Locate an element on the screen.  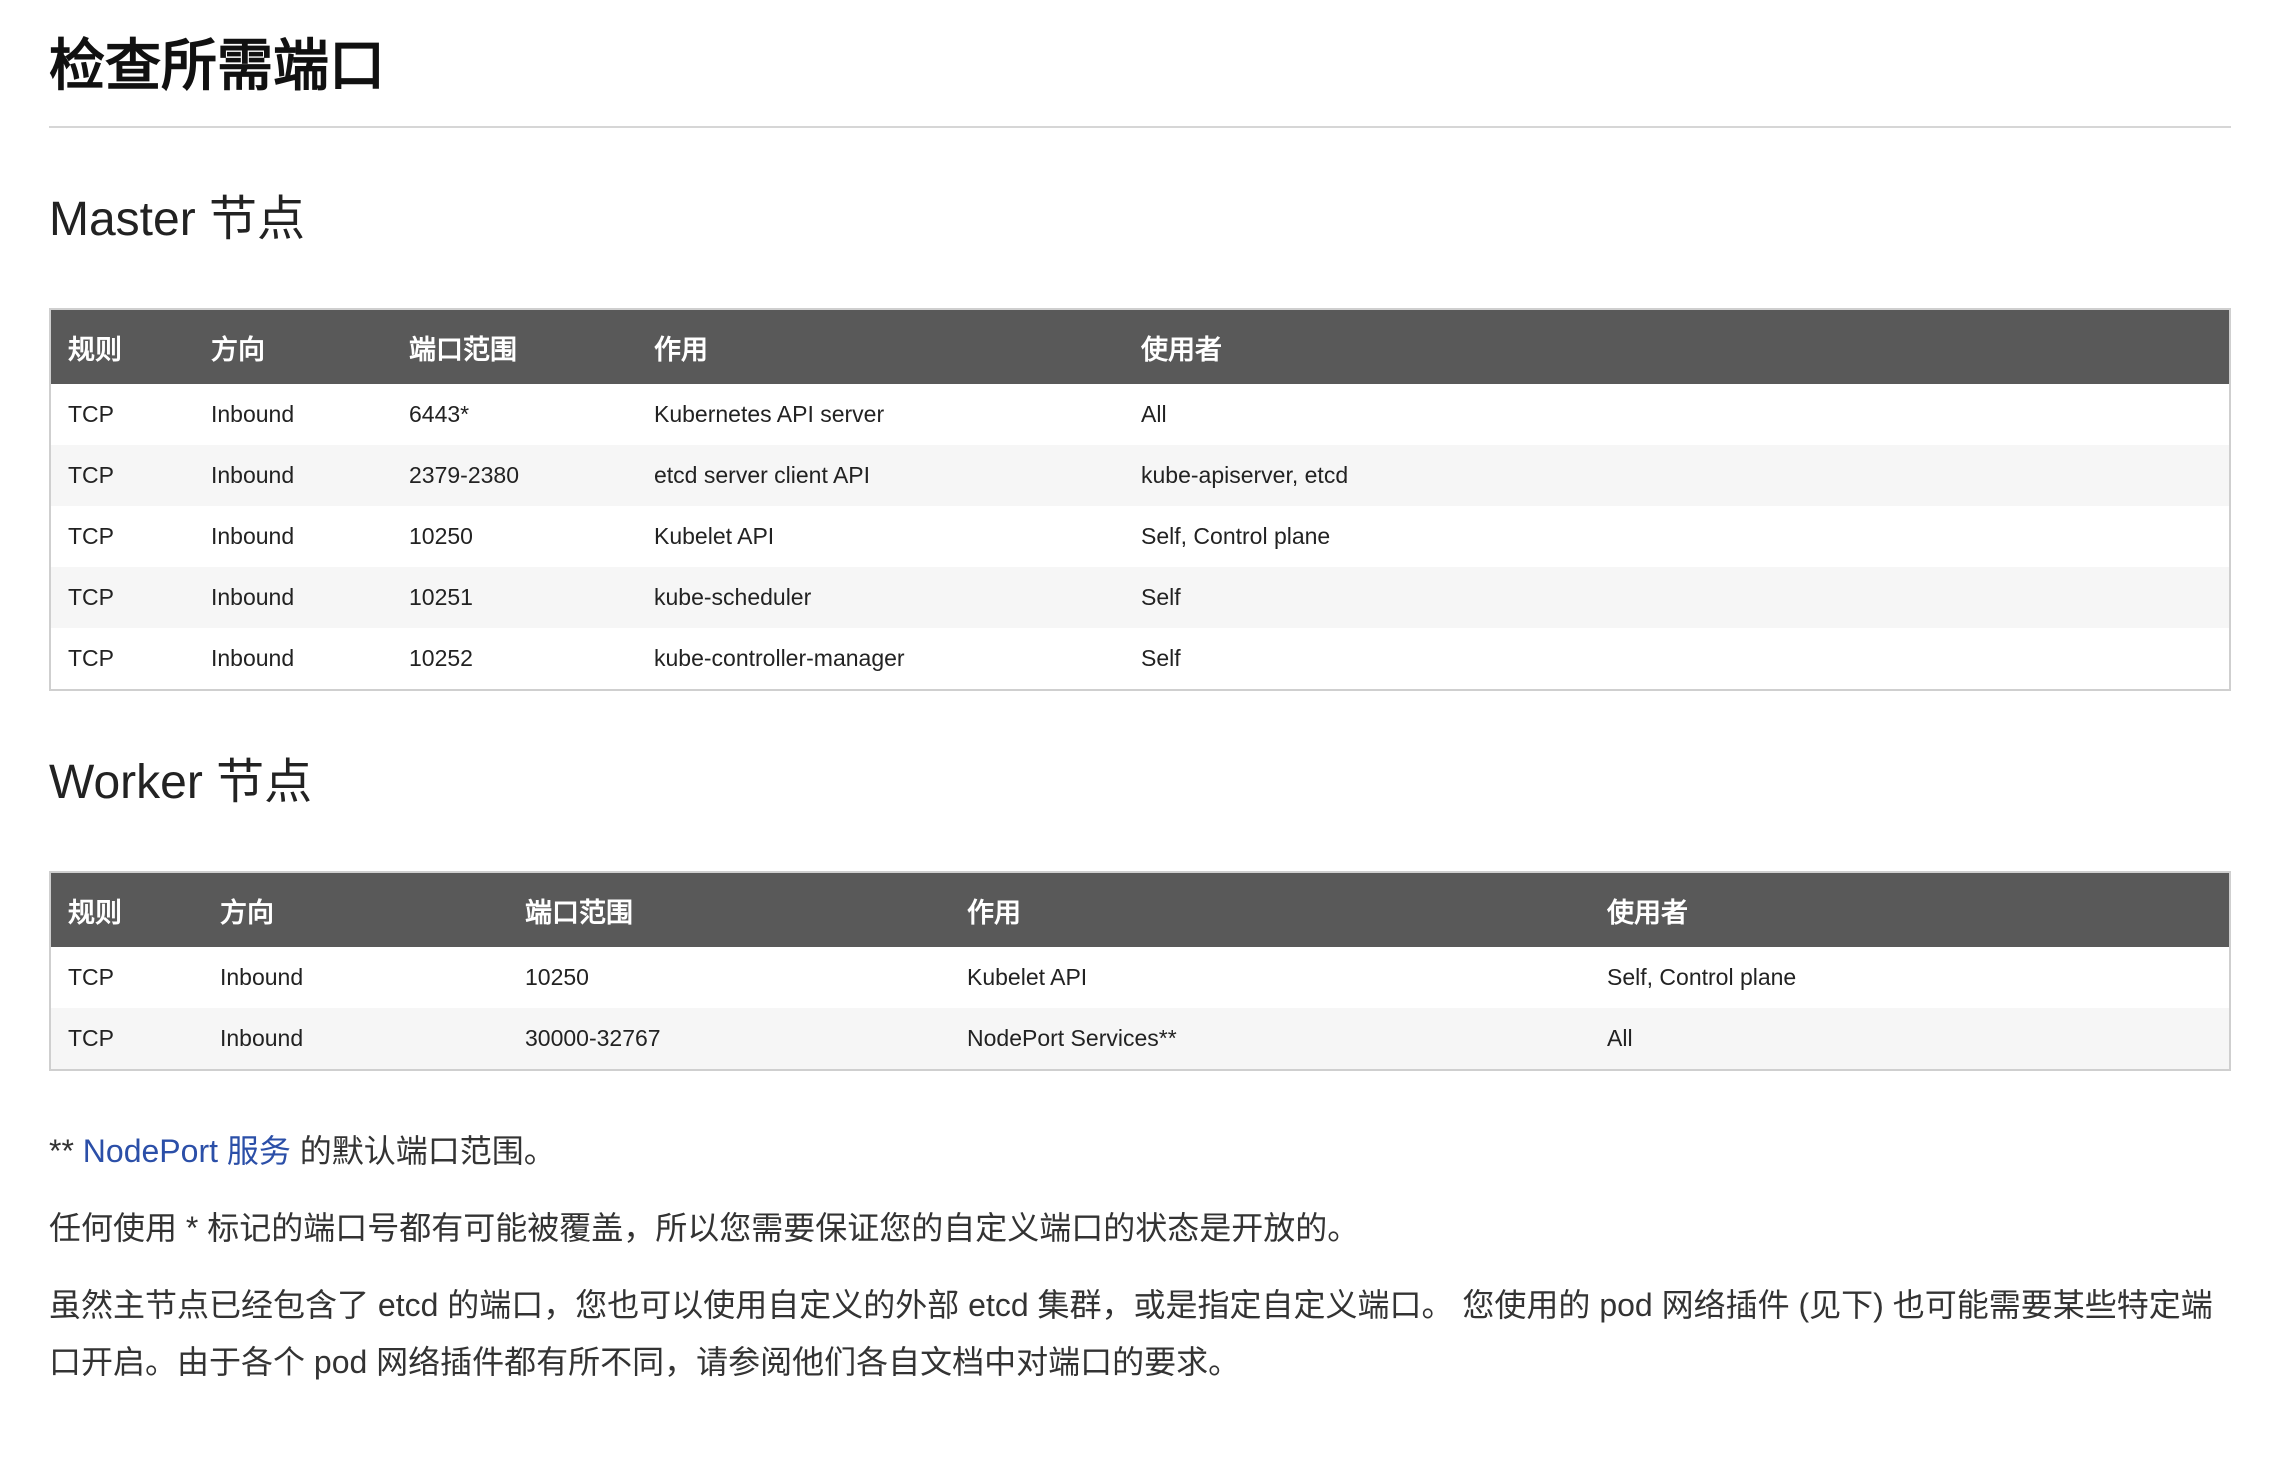
page-title: 检查所需端口 is located at coordinates (1140, 64).